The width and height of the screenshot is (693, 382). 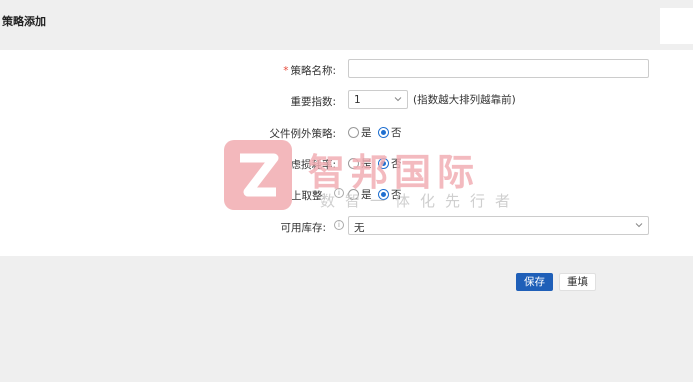 What do you see at coordinates (498, 225) in the screenshot?
I see `available-stock-select: 无` at bounding box center [498, 225].